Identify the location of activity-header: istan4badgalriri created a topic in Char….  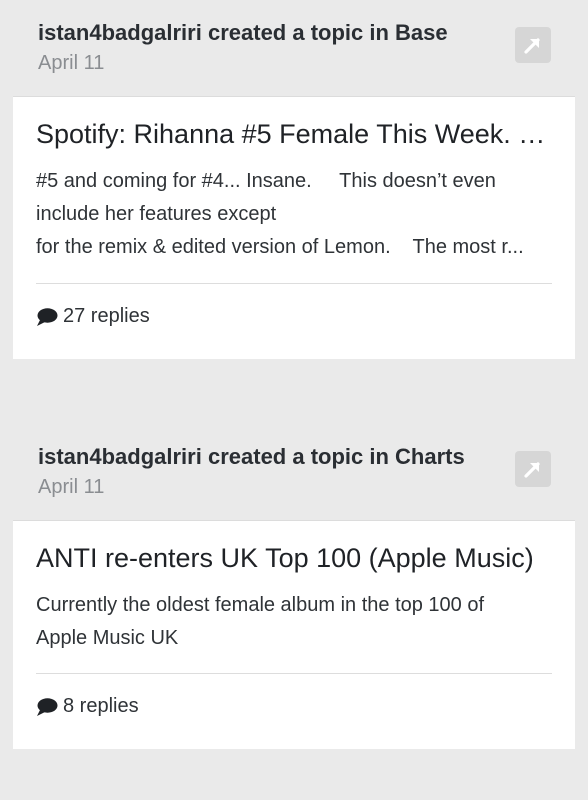
(294, 472).